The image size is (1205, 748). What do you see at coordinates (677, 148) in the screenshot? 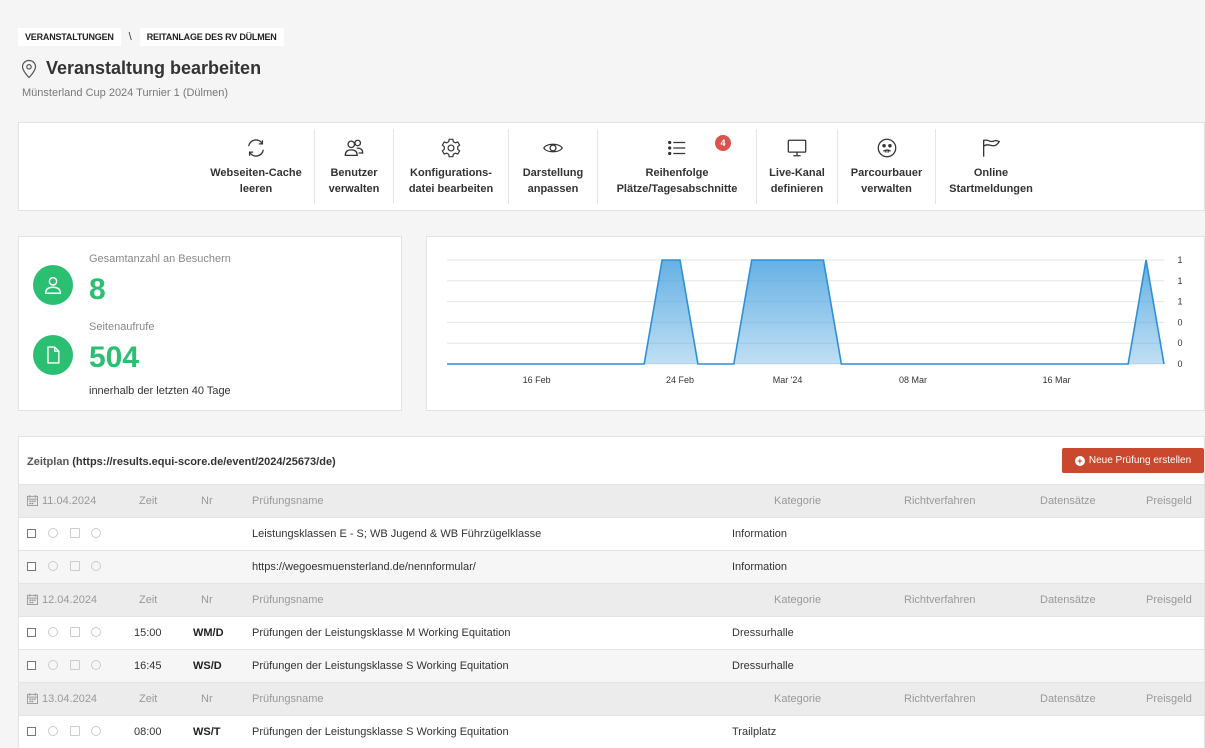
I see `list-icon` at bounding box center [677, 148].